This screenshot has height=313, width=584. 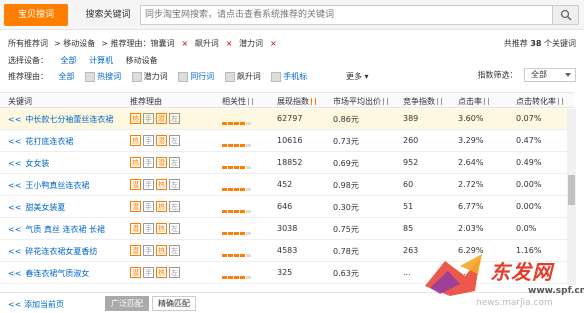 What do you see at coordinates (174, 303) in the screenshot?
I see `exact-match-button: 精确匹配` at bounding box center [174, 303].